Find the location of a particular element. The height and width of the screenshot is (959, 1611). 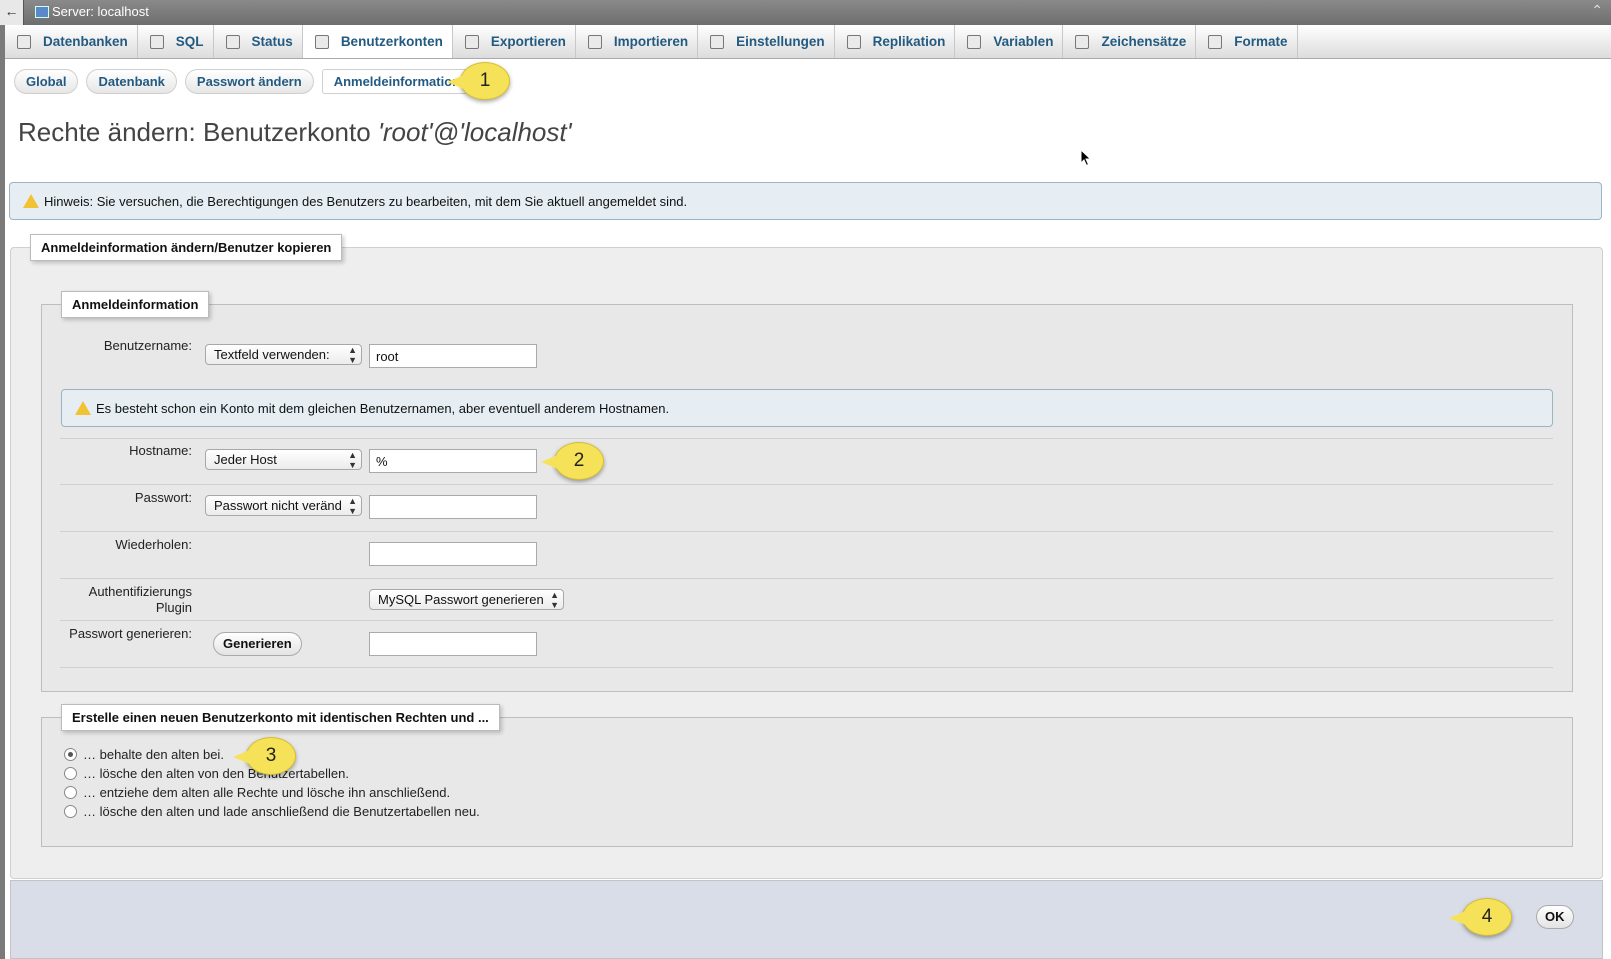

radio-label: … behalte den alten bei. is located at coordinates (153, 754).